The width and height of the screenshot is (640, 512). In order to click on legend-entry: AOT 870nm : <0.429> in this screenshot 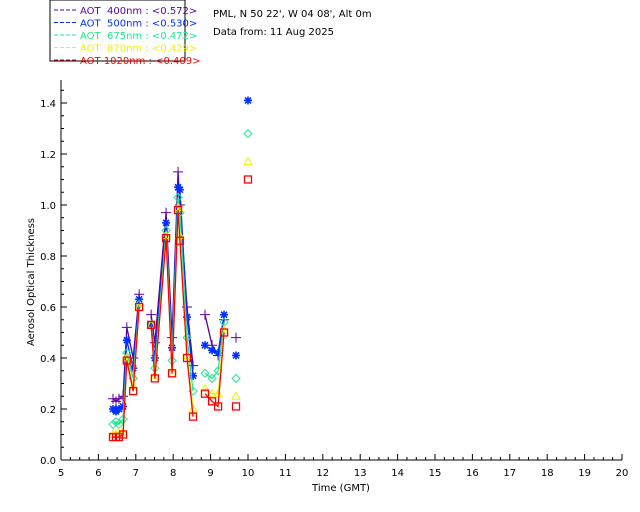, I will do `click(138, 49)`.